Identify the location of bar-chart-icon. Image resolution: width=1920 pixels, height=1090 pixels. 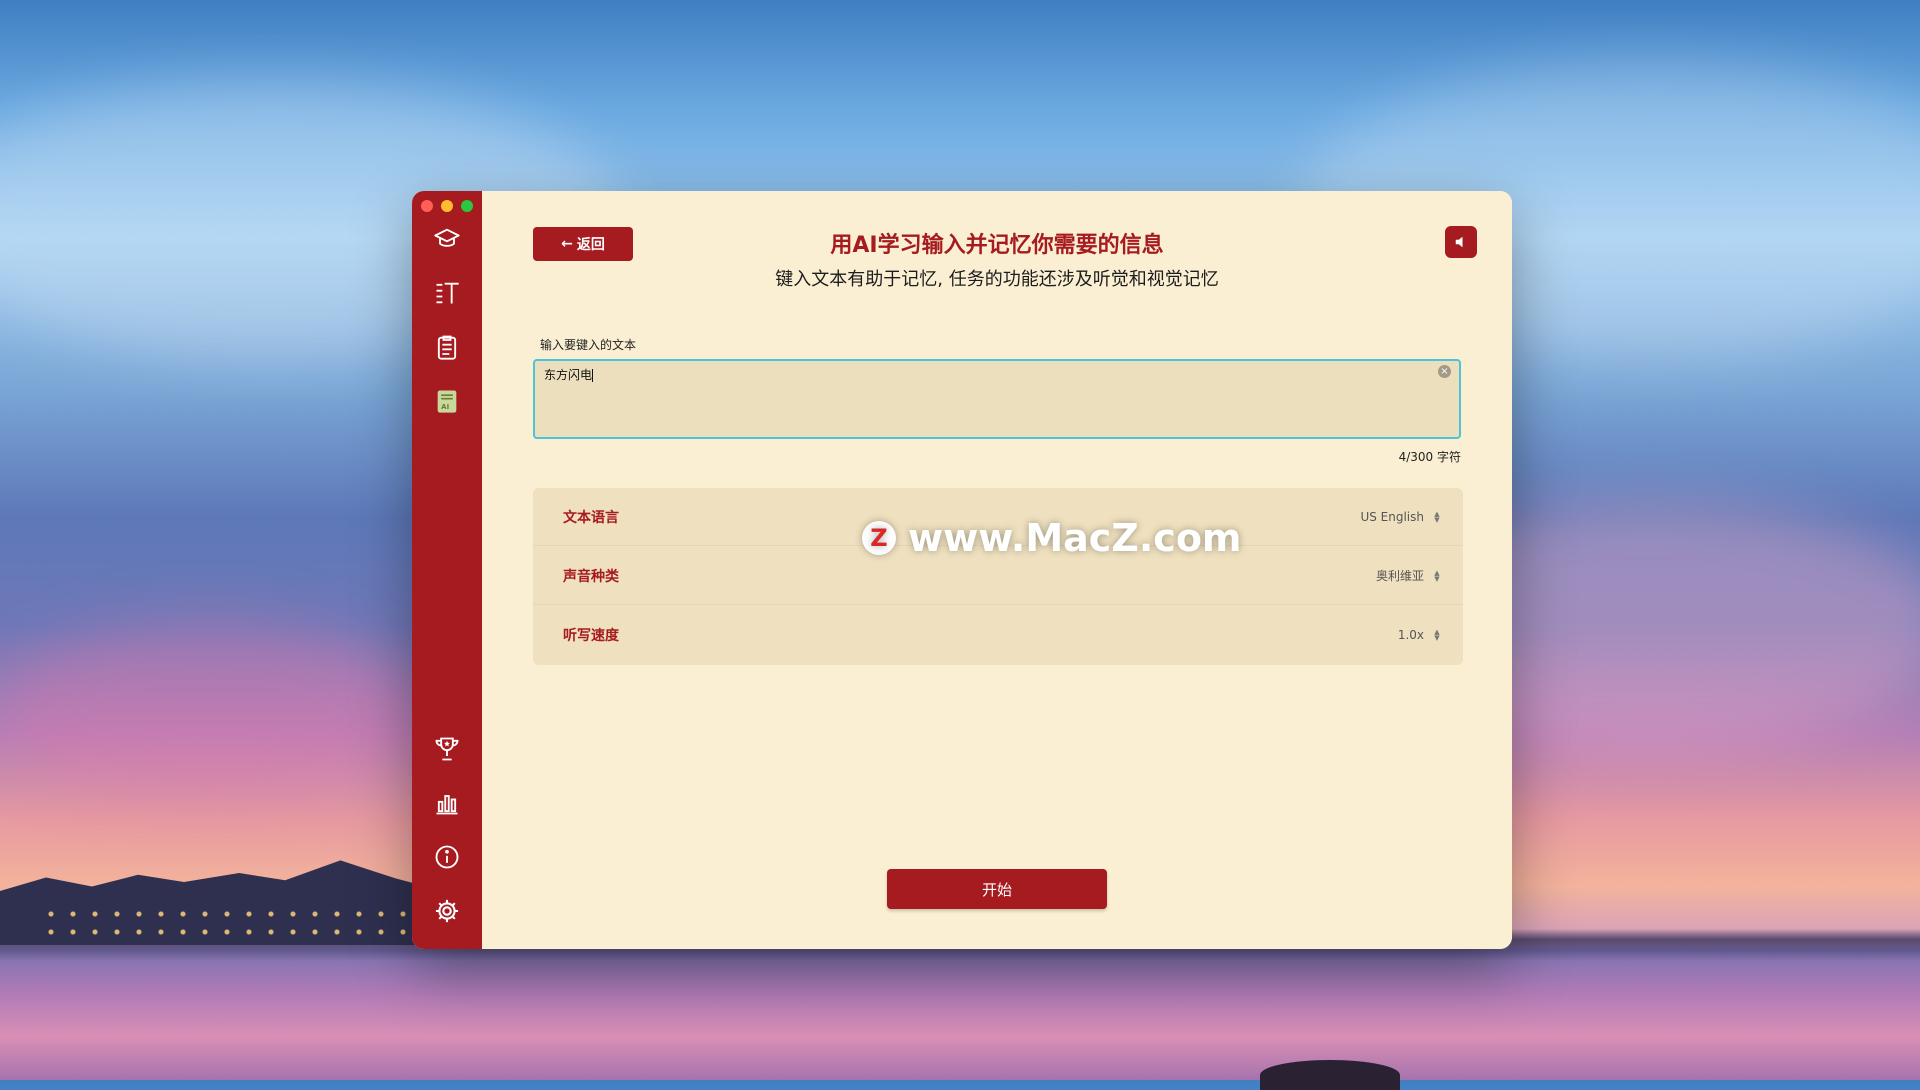
(447, 803).